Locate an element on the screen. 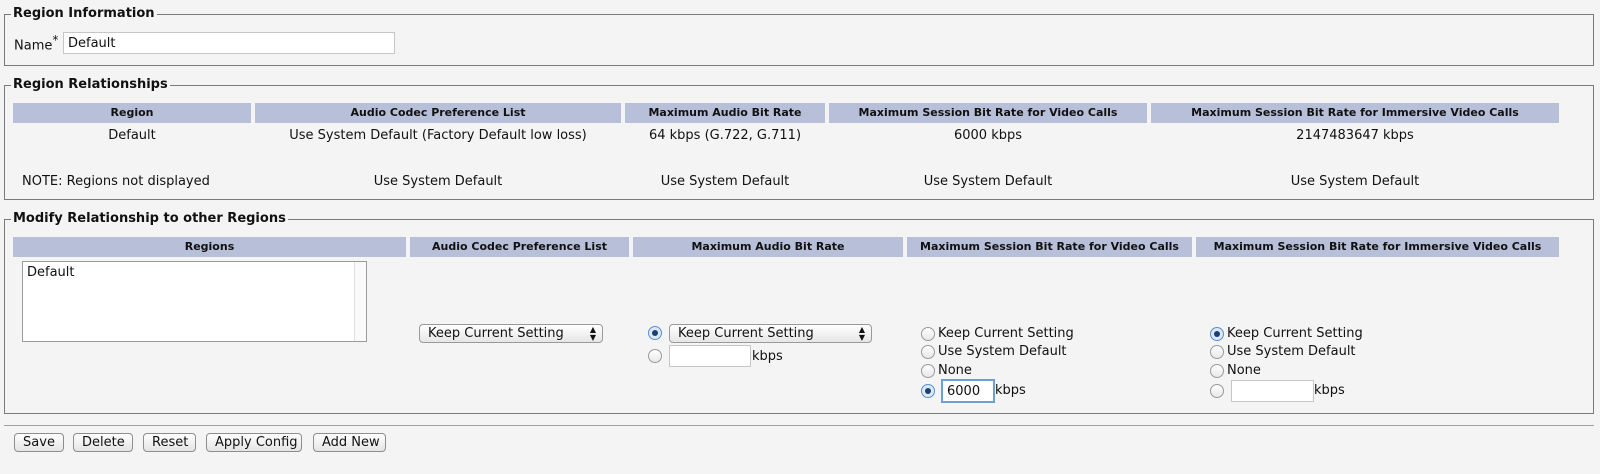  video-none-radio is located at coordinates (928, 371).